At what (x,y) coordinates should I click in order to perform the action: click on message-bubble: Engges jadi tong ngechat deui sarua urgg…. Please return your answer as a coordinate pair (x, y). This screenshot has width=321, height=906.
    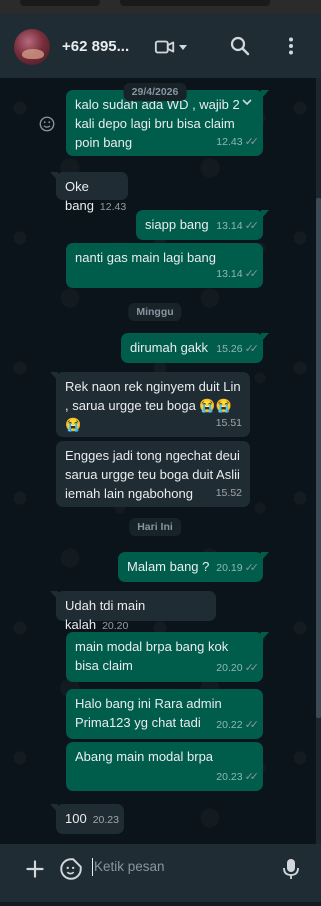
    Looking at the image, I should click on (153, 474).